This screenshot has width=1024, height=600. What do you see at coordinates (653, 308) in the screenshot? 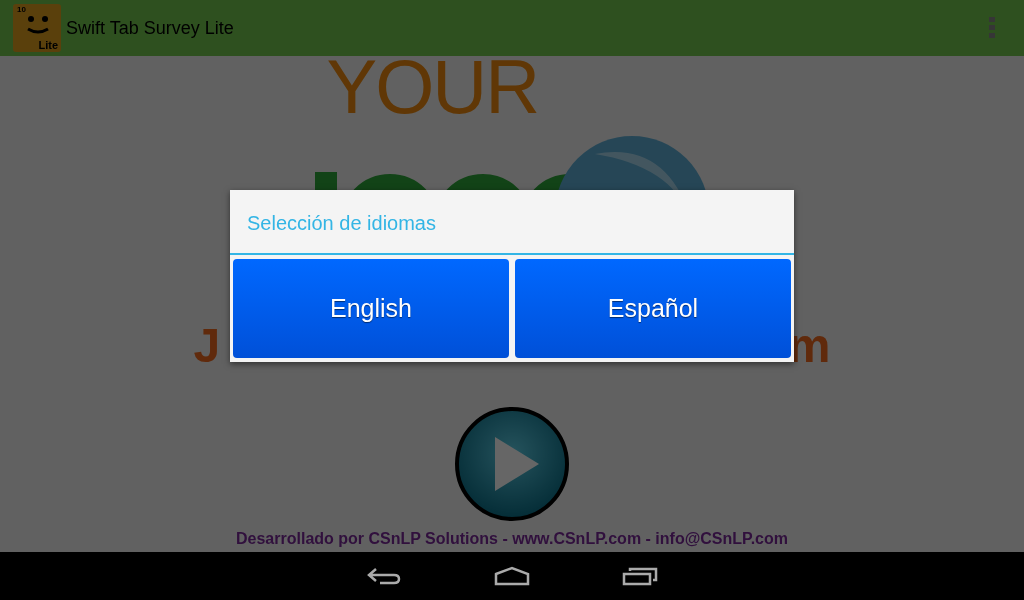
I see `language-button: Español` at bounding box center [653, 308].